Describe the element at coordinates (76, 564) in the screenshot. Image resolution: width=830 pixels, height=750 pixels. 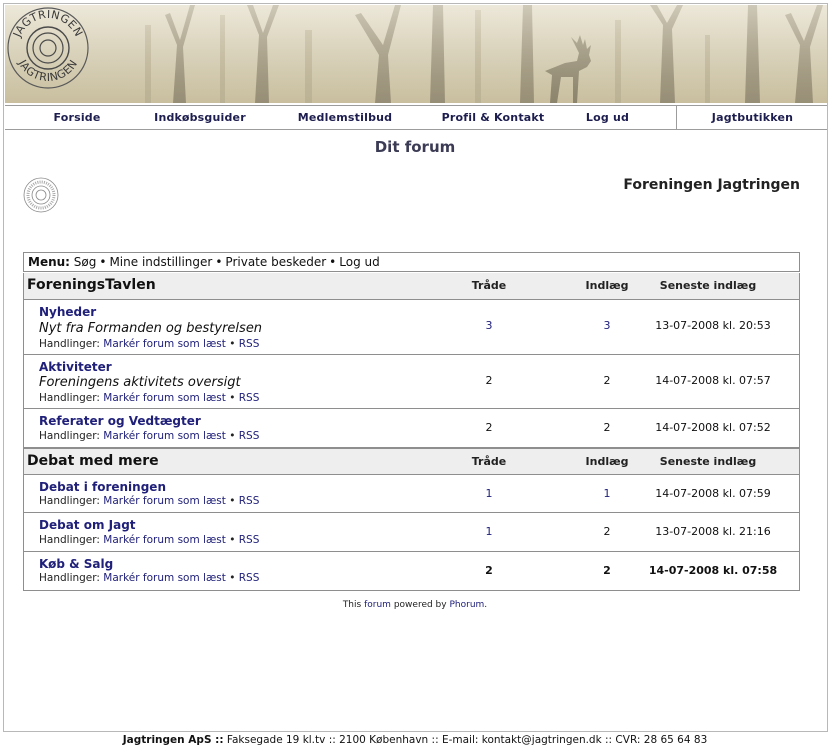
I see `forum-link-kob-salg: Køb & Salg` at that location.